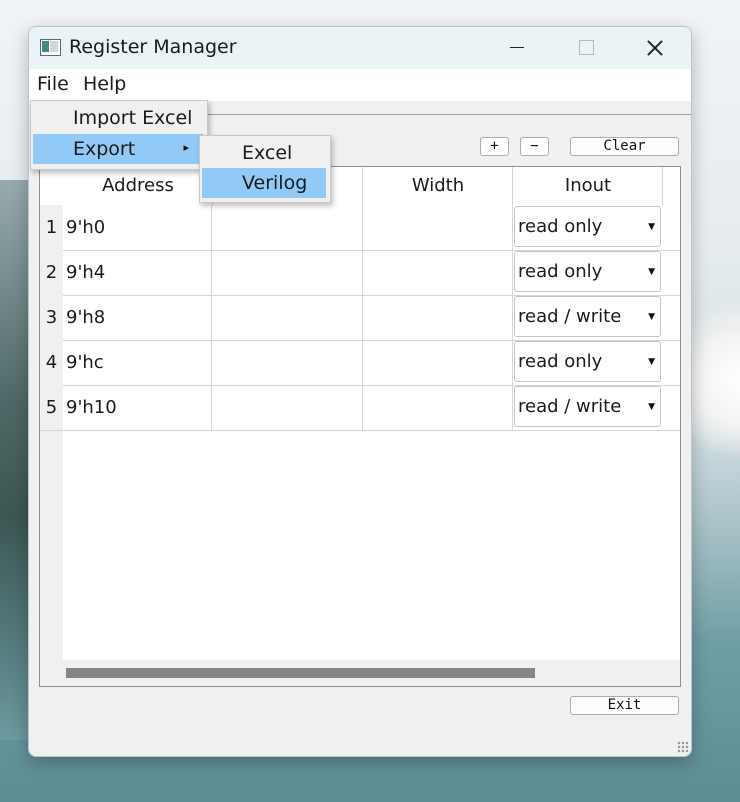  Describe the element at coordinates (300, 673) in the screenshot. I see `scrollbar-thumb` at that location.